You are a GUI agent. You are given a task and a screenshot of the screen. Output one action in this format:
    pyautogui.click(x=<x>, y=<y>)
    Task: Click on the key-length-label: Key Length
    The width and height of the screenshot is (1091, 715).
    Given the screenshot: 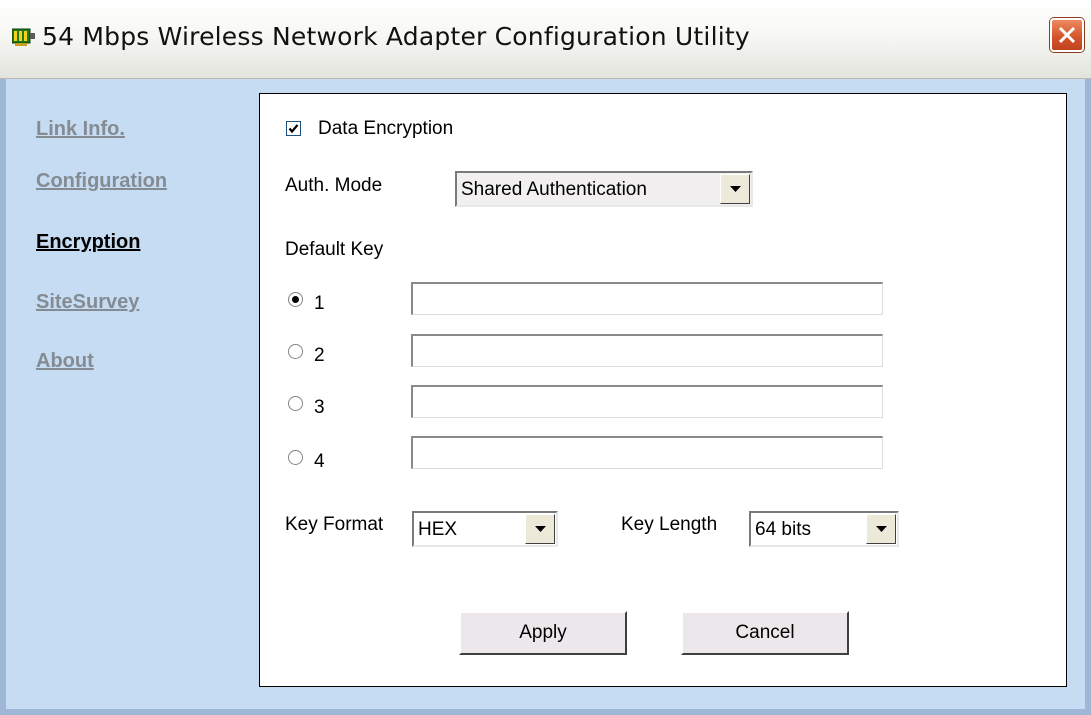 What is the action you would take?
    pyautogui.click(x=669, y=524)
    